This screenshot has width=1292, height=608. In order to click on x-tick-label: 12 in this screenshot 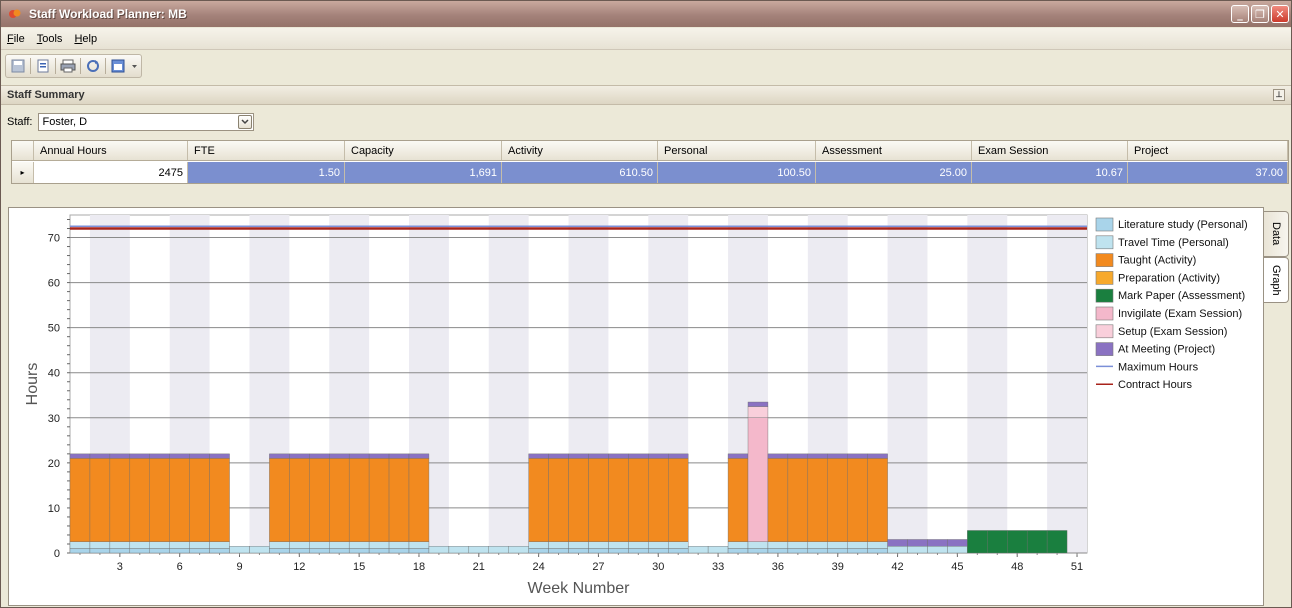, I will do `click(299, 567)`.